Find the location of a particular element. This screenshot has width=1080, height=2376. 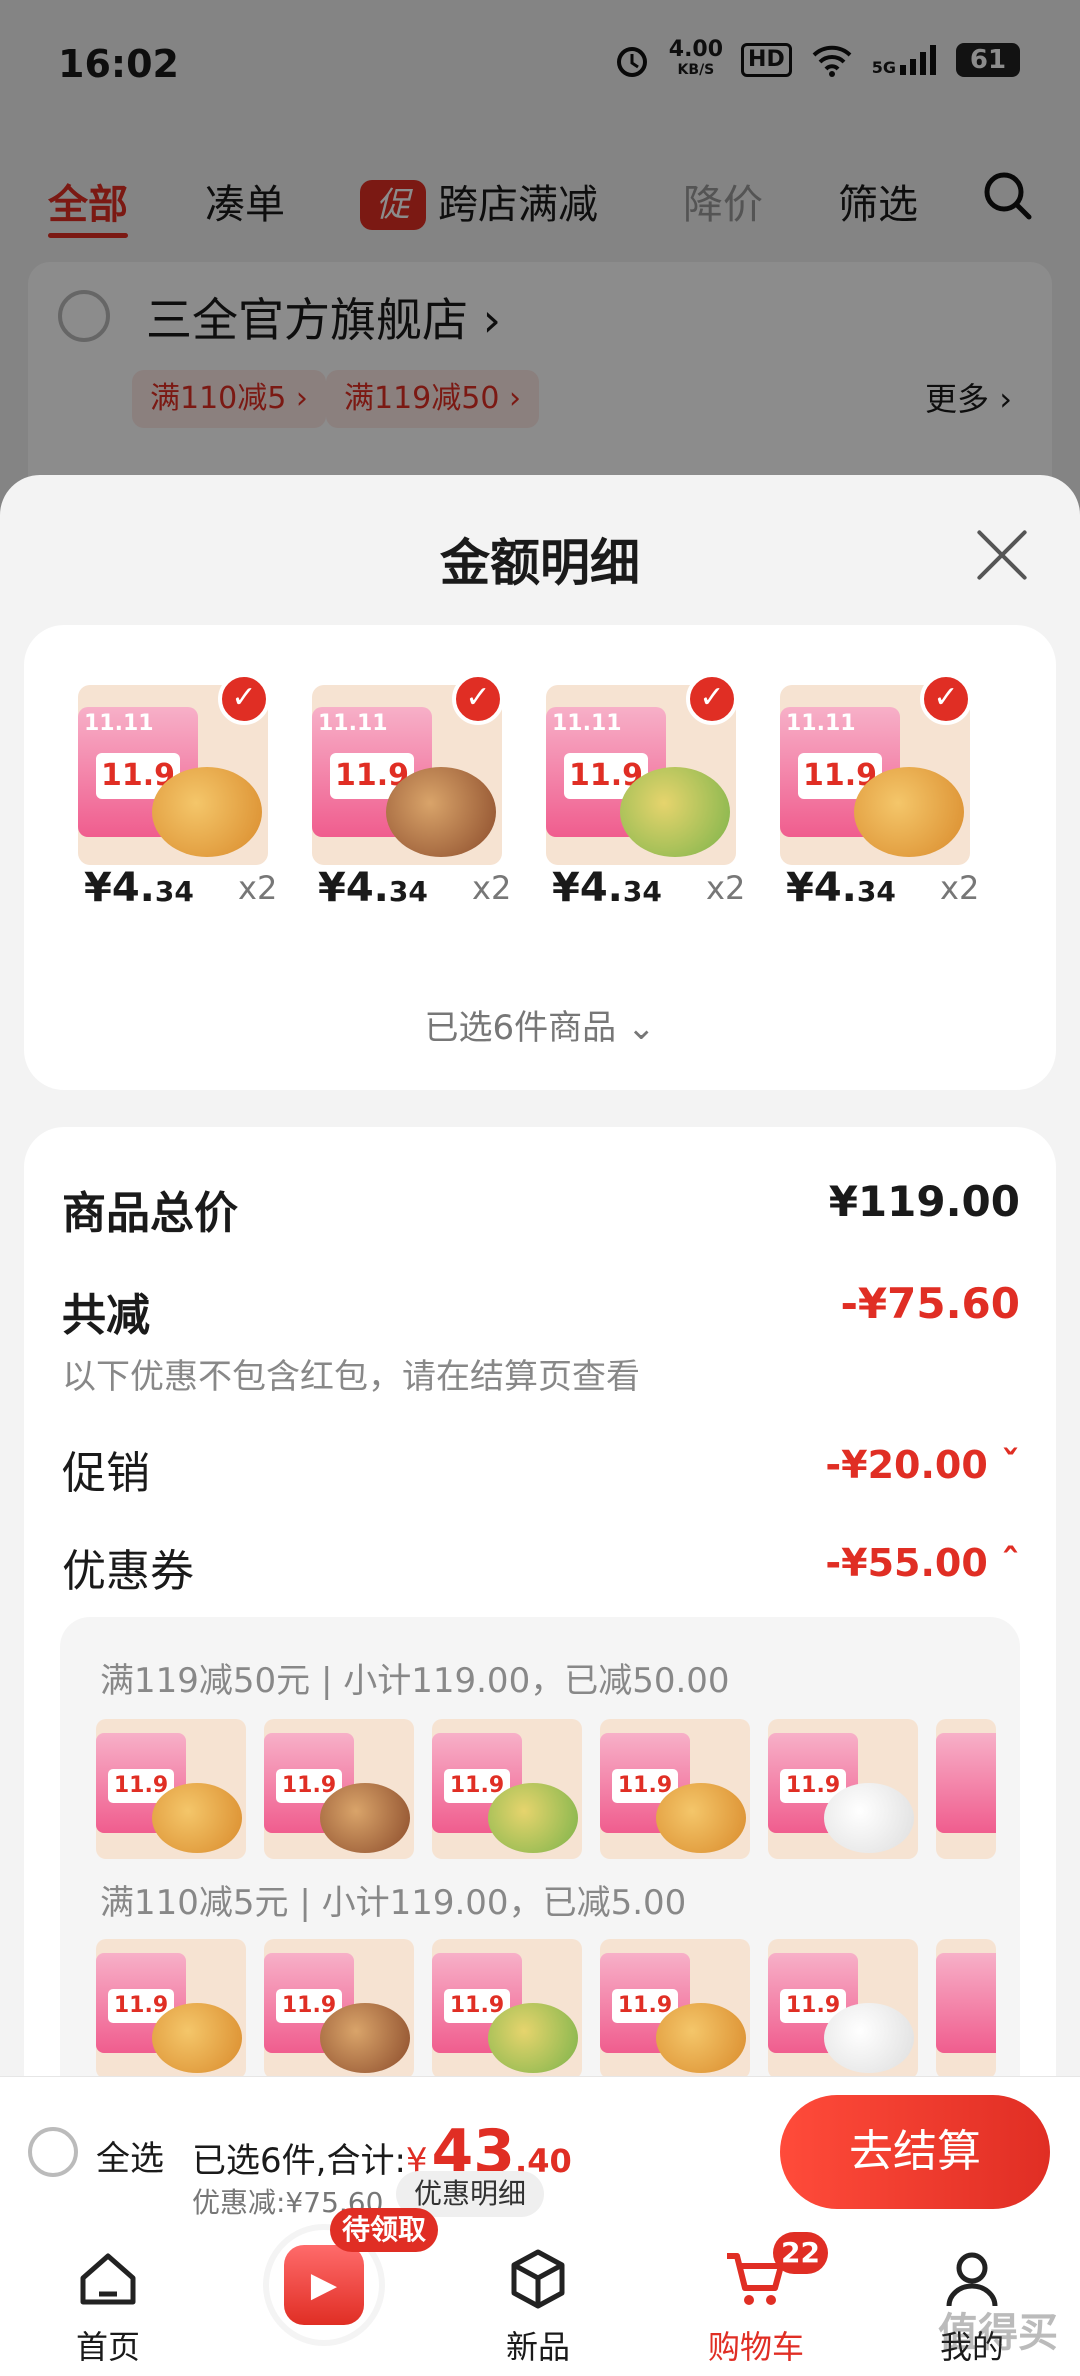

checkout-button: 去结算 is located at coordinates (915, 2152).